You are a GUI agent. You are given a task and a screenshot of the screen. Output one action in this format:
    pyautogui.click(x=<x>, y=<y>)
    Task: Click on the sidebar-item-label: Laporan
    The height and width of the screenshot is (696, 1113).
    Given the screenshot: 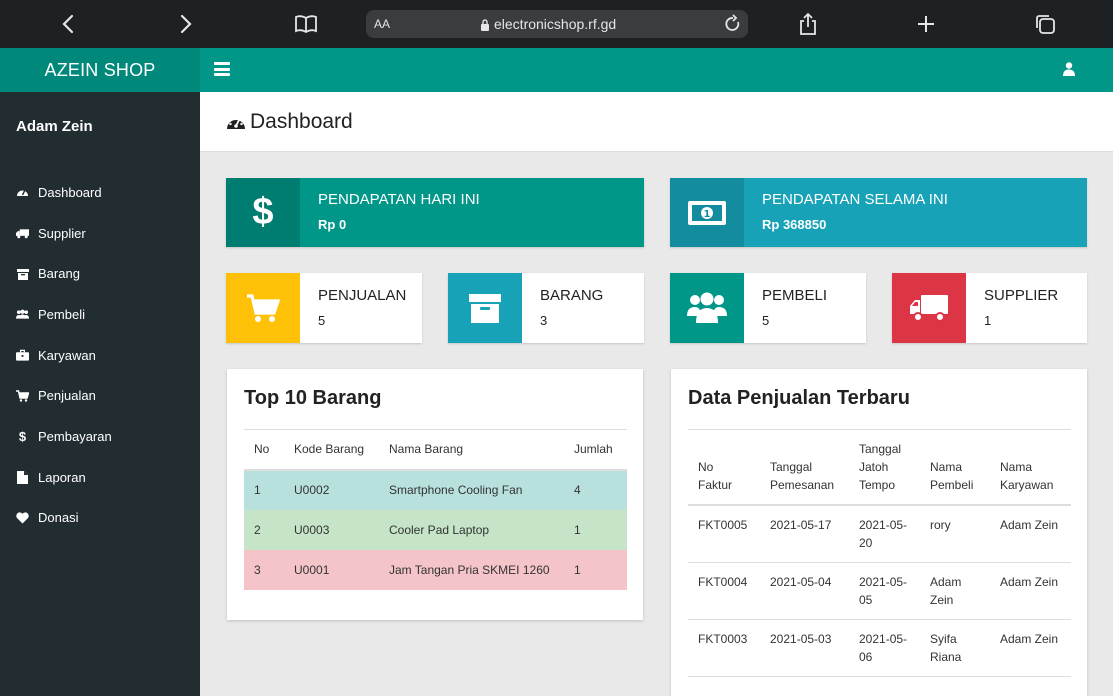 What is the action you would take?
    pyautogui.click(x=62, y=477)
    